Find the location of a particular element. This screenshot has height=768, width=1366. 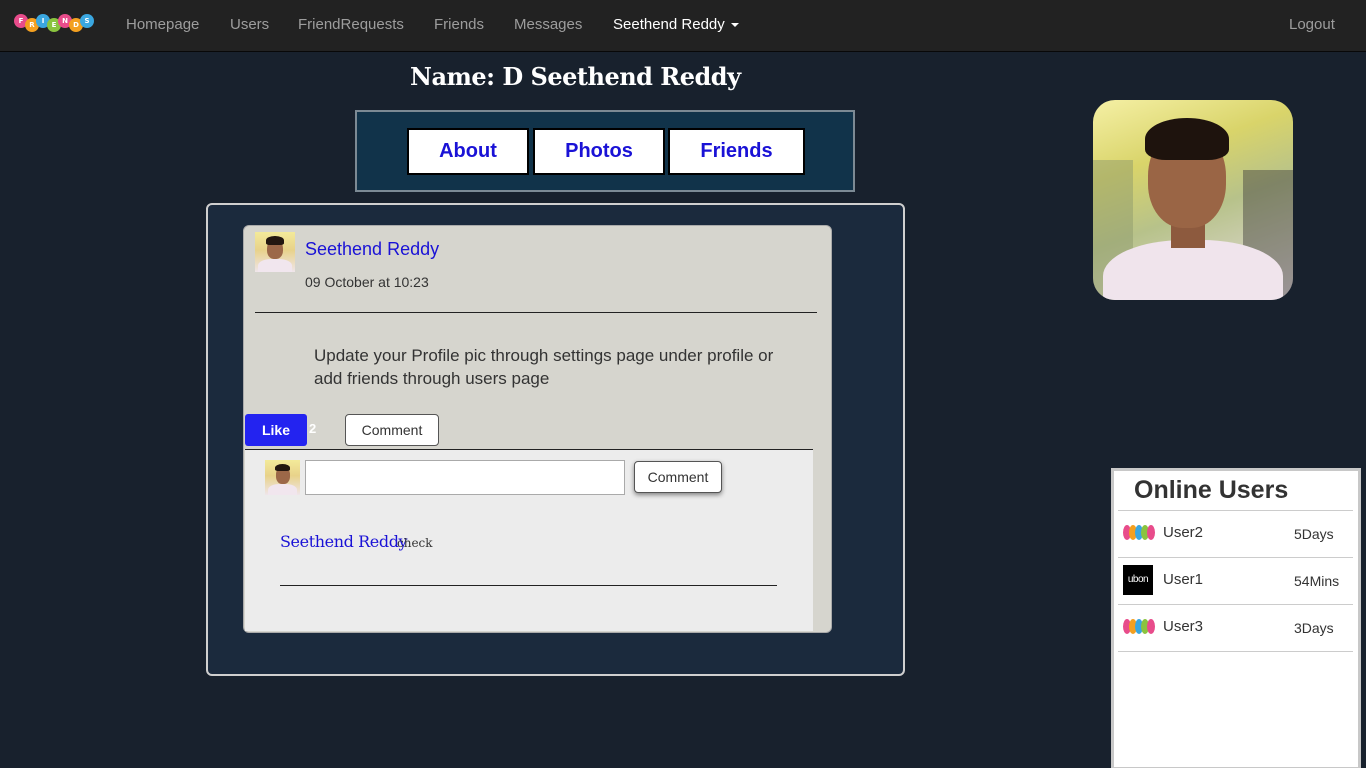

tab-friends: Friends is located at coordinates (736, 151).